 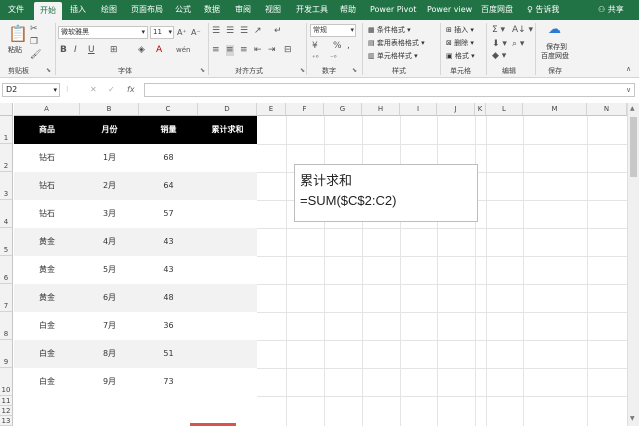 I want to click on fill-color-icon: ◈, so click(x=141, y=50).